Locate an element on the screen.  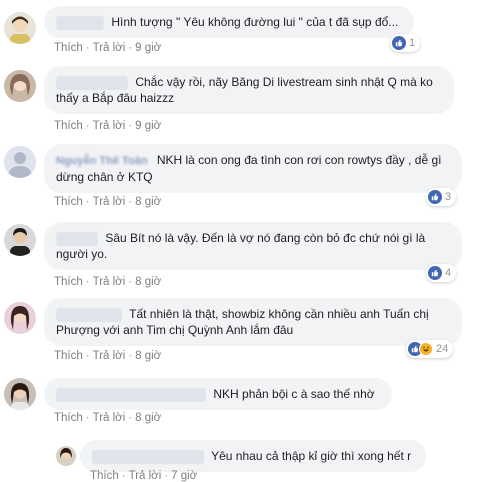
comment-actions: Thích · Trả lời · 7 giờ is located at coordinates (144, 476).